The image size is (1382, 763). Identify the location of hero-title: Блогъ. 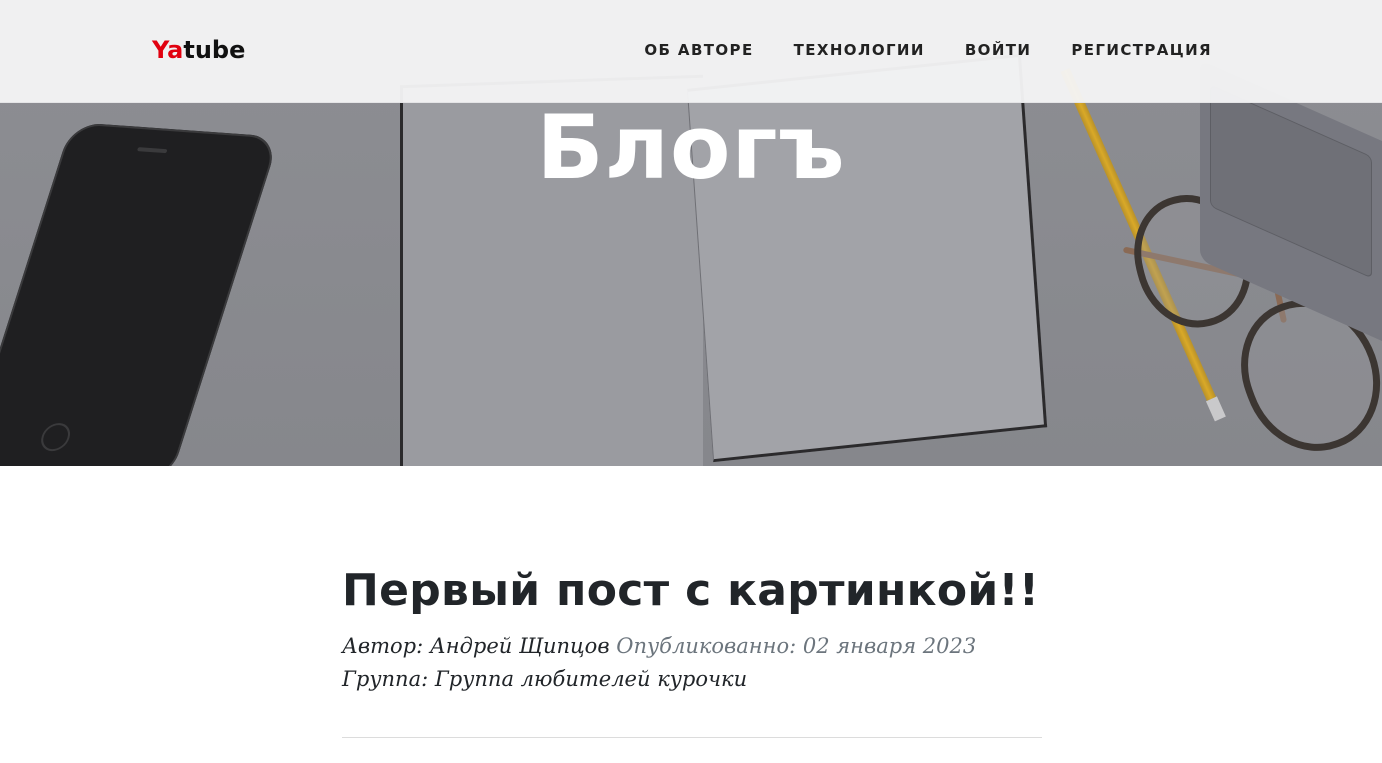
(691, 147).